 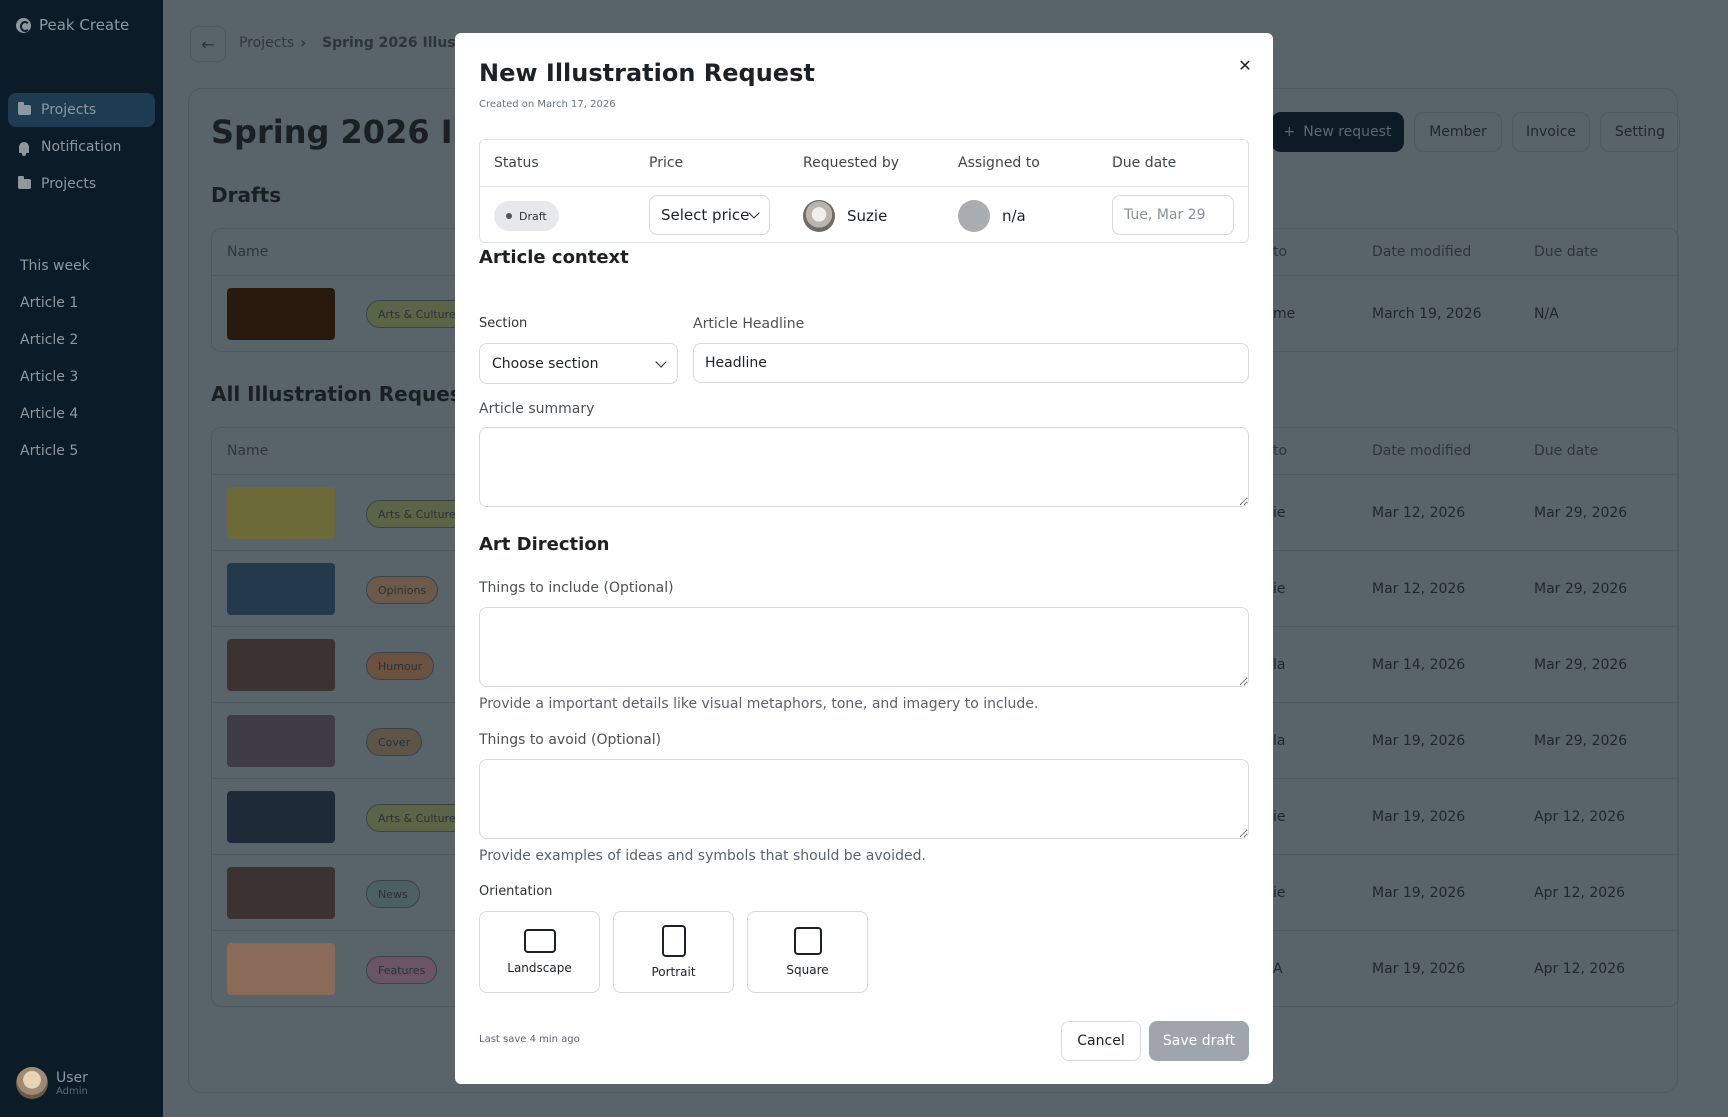 I want to click on sidebar-item-projects-2: Projects, so click(x=81, y=184).